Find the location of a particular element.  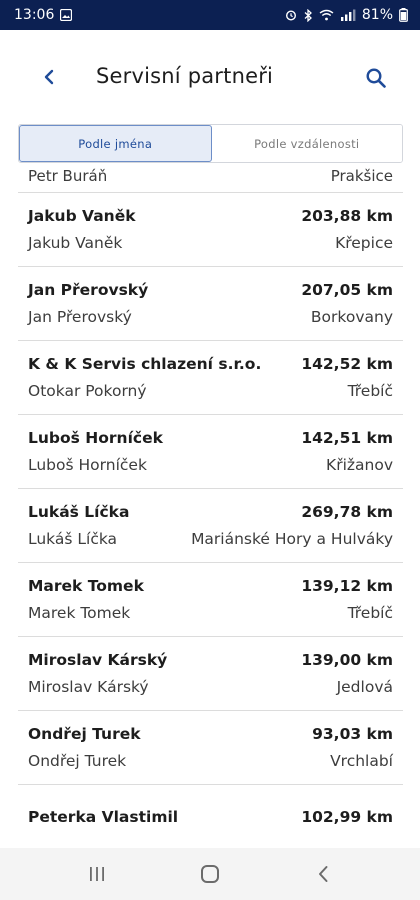

search-button is located at coordinates (376, 78).